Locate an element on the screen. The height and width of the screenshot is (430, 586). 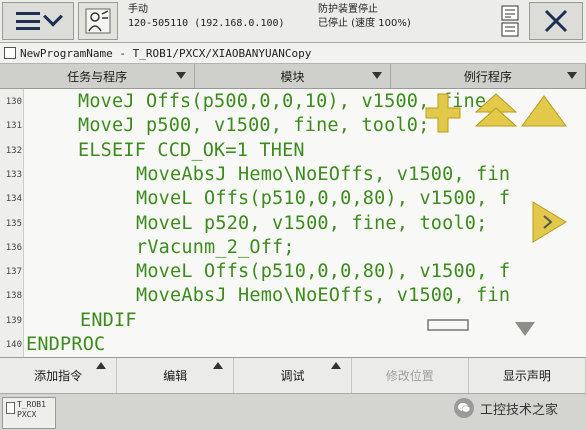
line-number: 130 is located at coordinates (13, 102).